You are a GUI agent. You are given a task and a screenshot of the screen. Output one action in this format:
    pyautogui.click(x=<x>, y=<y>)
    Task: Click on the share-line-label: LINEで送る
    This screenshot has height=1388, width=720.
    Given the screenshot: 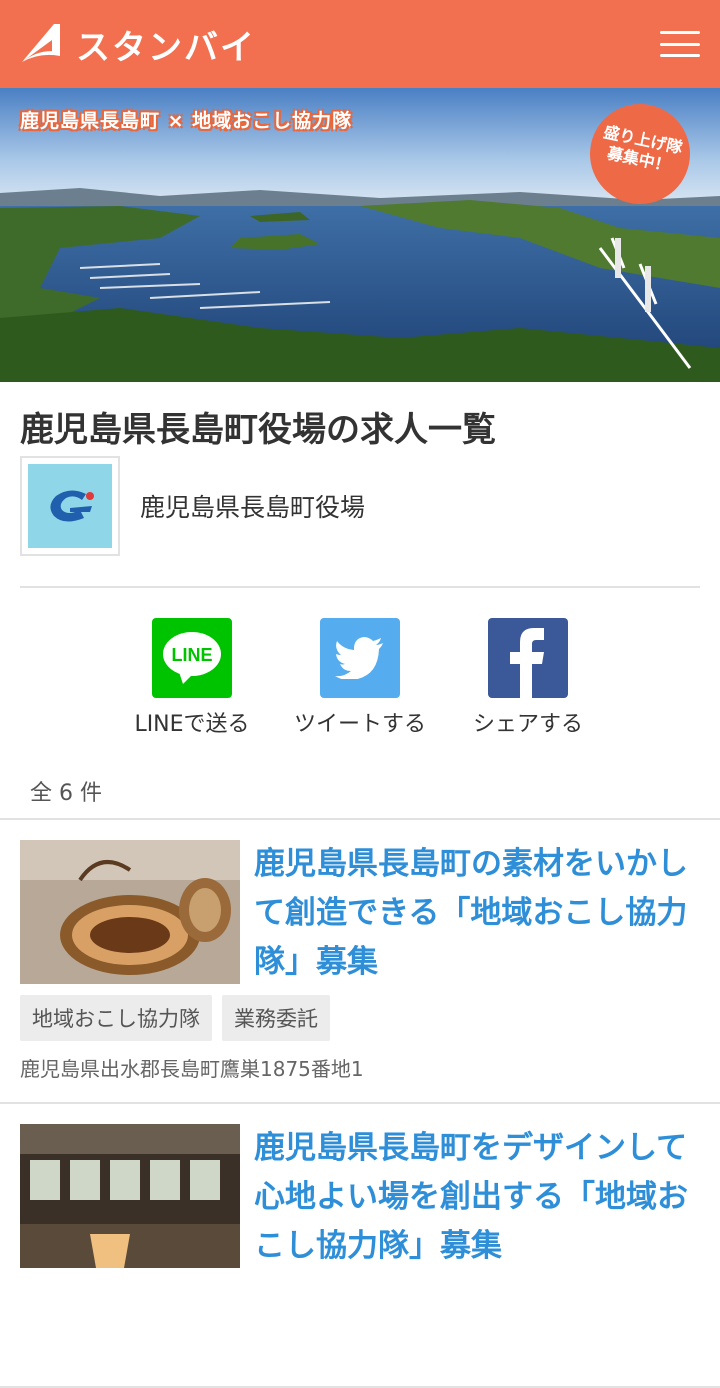 What is the action you would take?
    pyautogui.click(x=192, y=724)
    